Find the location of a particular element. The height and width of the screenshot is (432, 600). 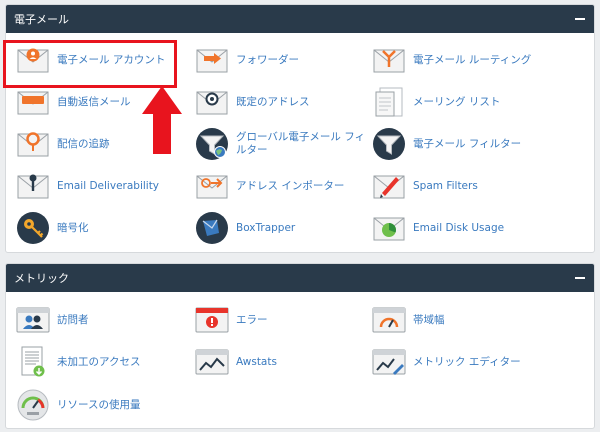

spam-filters-label: Spam Filters is located at coordinates (445, 185).